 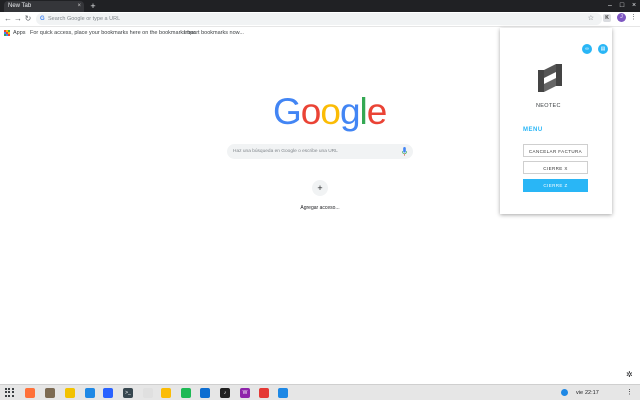 What do you see at coordinates (603, 49) in the screenshot?
I see `printer-icon: ▤` at bounding box center [603, 49].